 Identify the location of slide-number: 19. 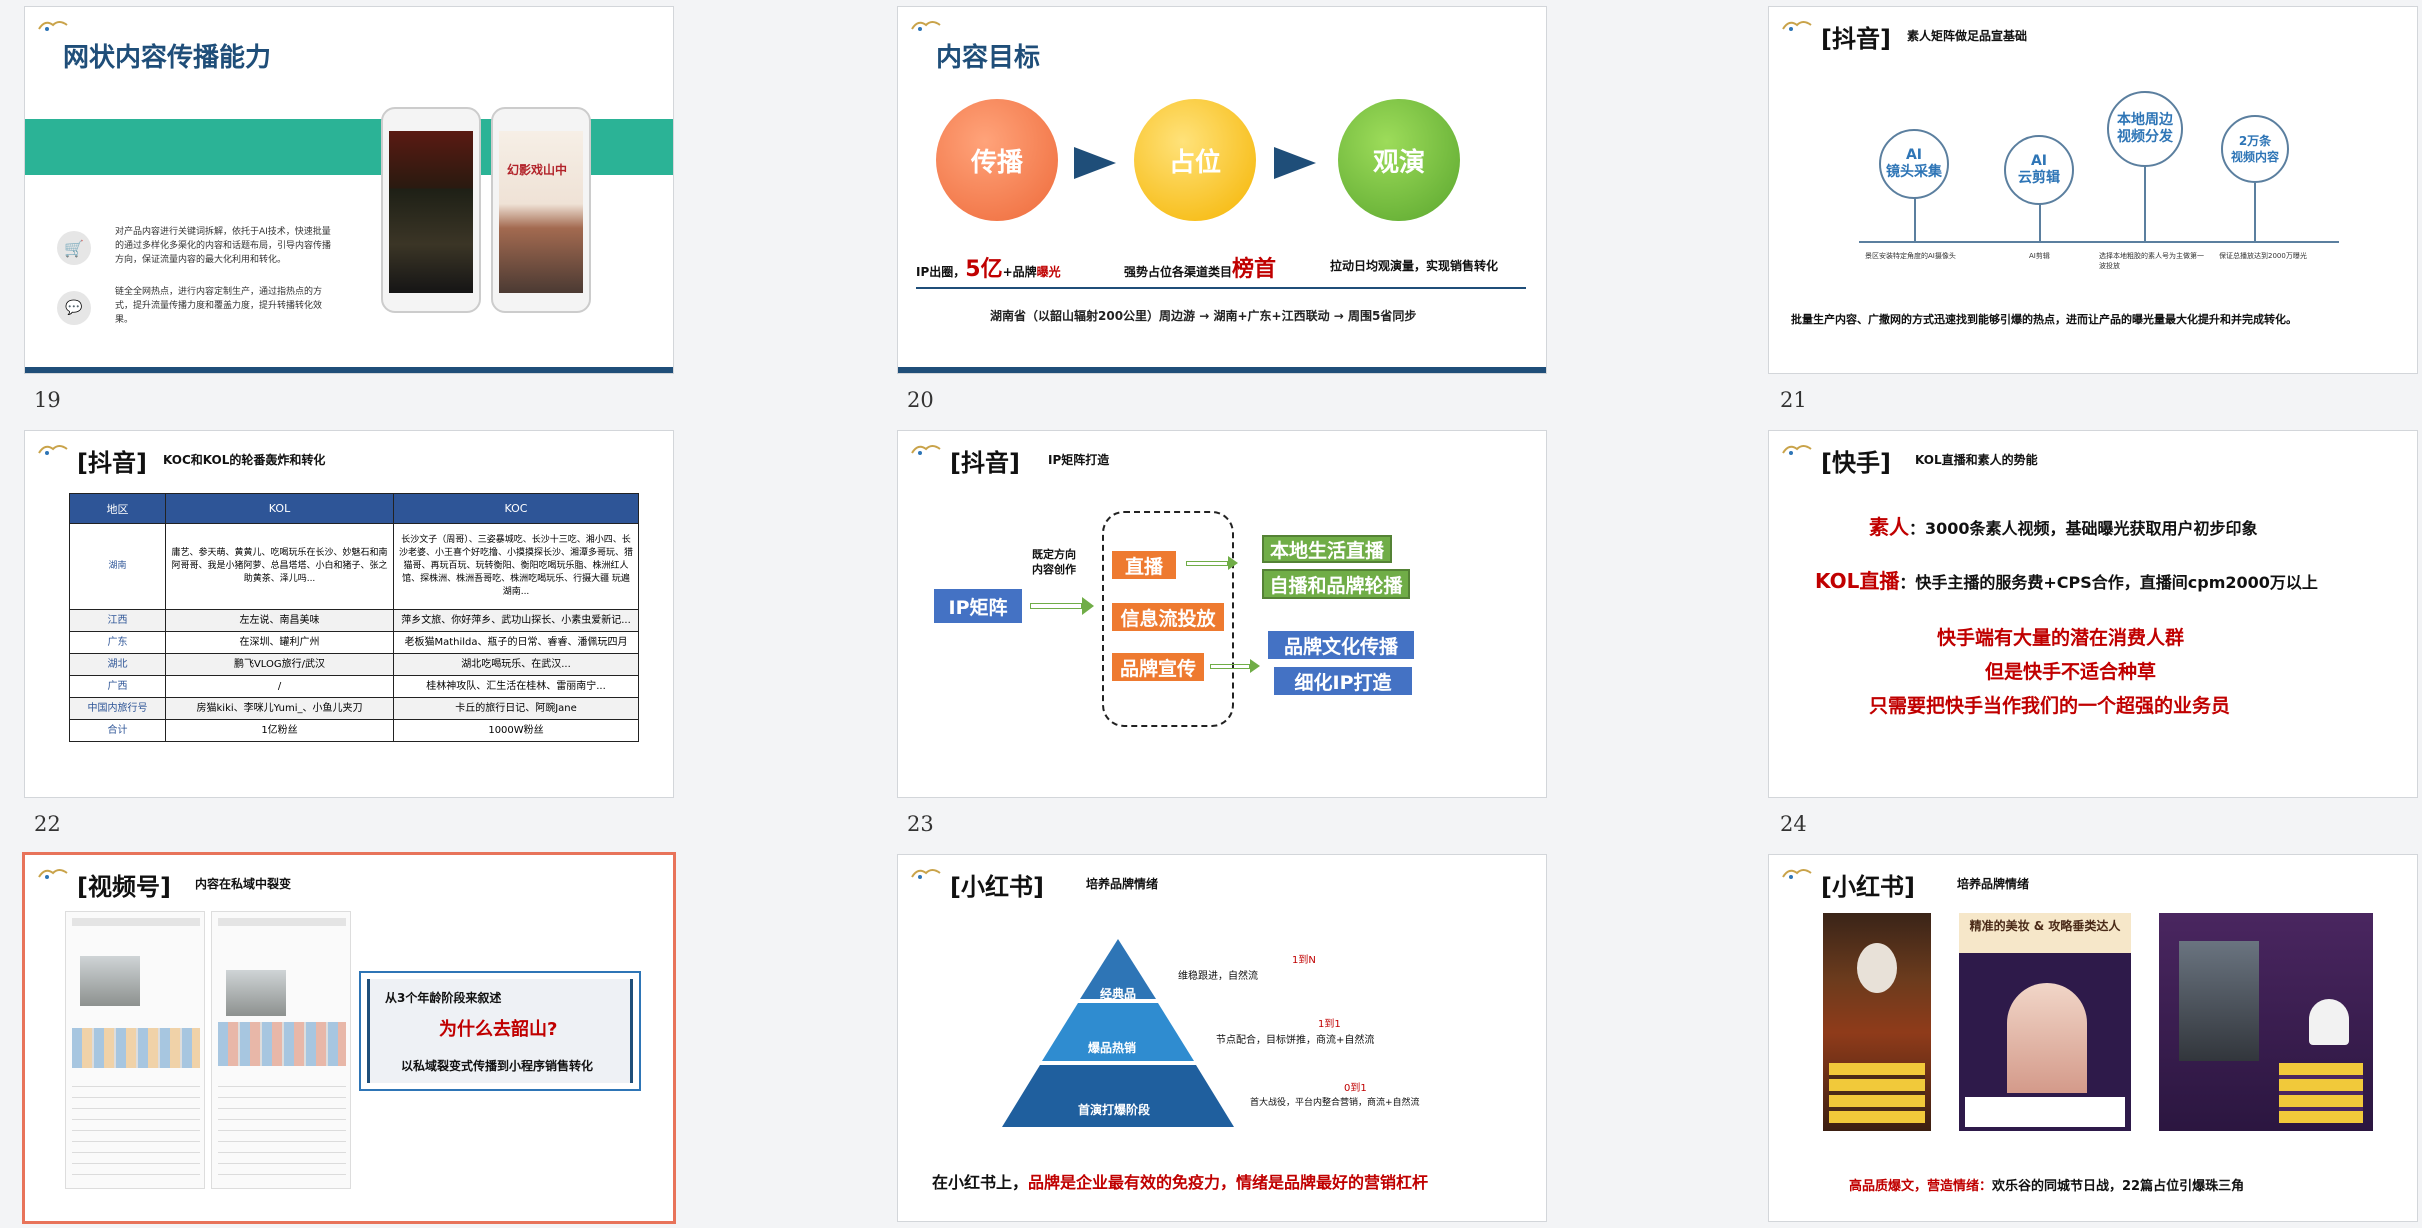
(47, 400).